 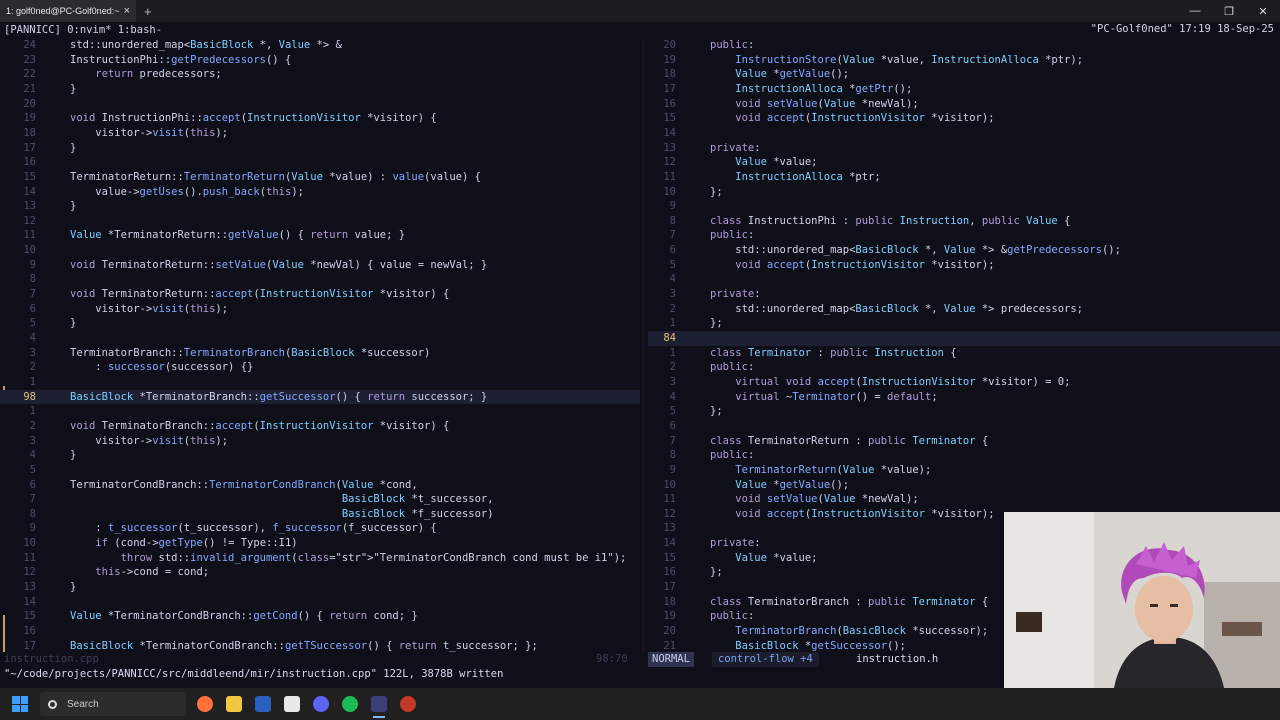 What do you see at coordinates (68, 11) in the screenshot?
I see `terminal-tab: 1: golf0ned@PC-Golf0ned:~ ×` at bounding box center [68, 11].